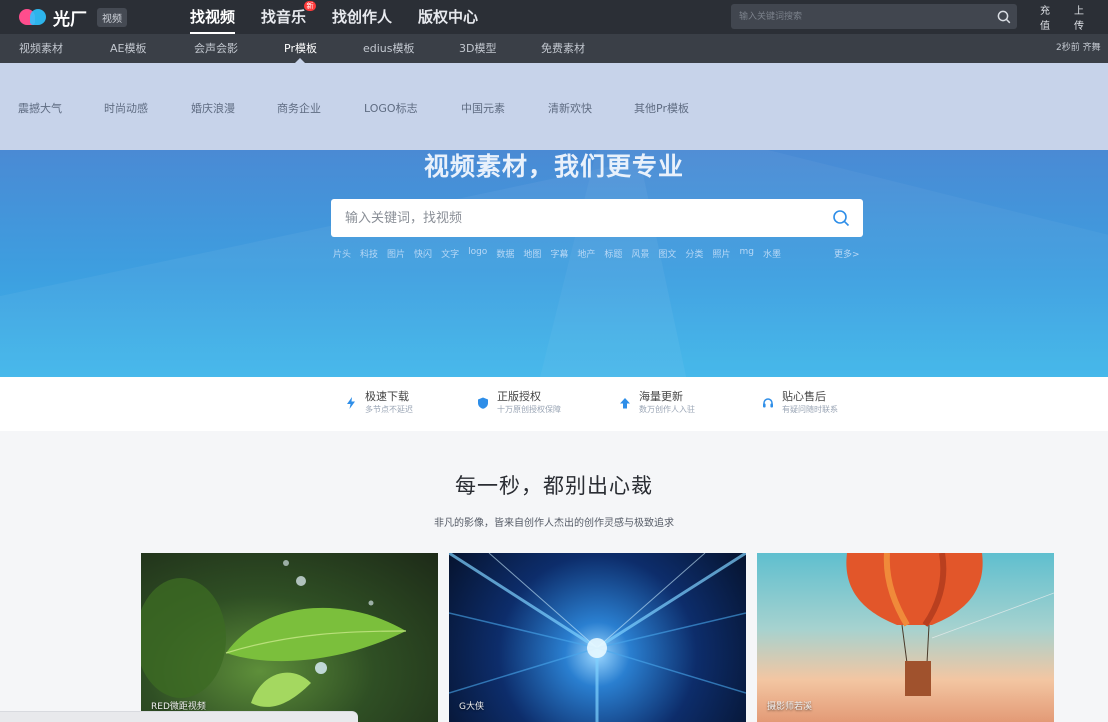 This screenshot has height=722, width=1108. Describe the element at coordinates (810, 409) in the screenshot. I see `feature-desc: 有疑问随时联系` at that location.